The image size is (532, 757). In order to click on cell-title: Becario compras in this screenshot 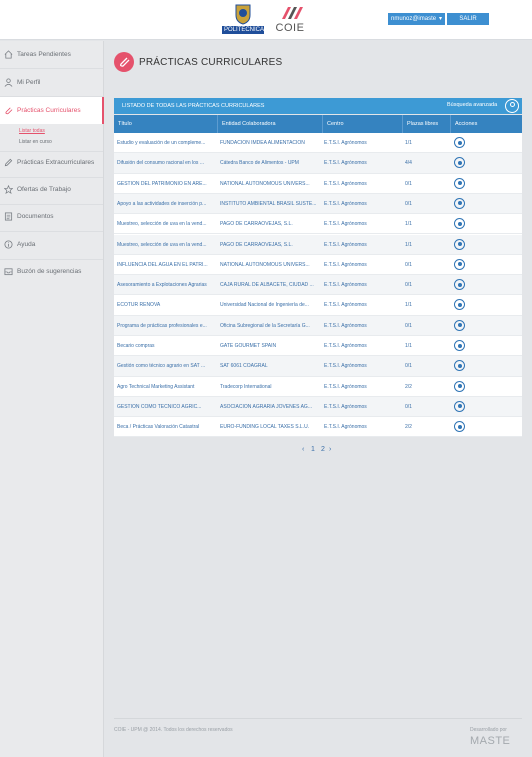, I will do `click(167, 346)`.